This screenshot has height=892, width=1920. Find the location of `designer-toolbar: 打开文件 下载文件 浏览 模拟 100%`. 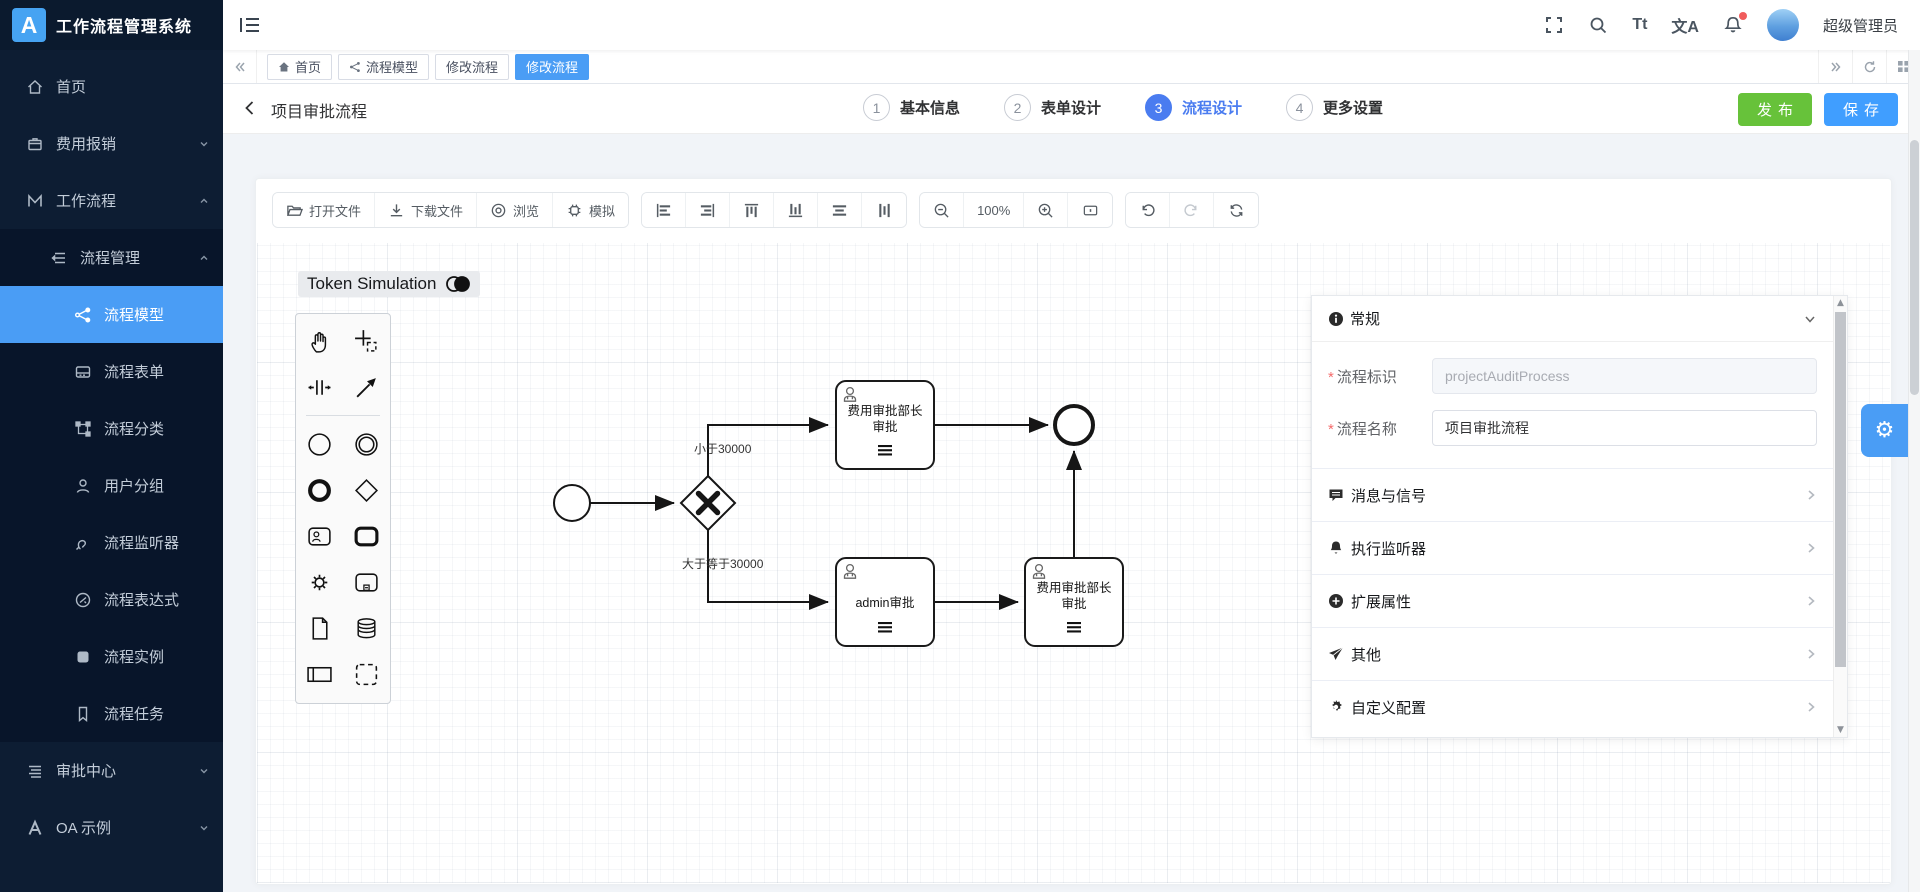

designer-toolbar: 打开文件 下载文件 浏览 模拟 100% is located at coordinates (766, 210).